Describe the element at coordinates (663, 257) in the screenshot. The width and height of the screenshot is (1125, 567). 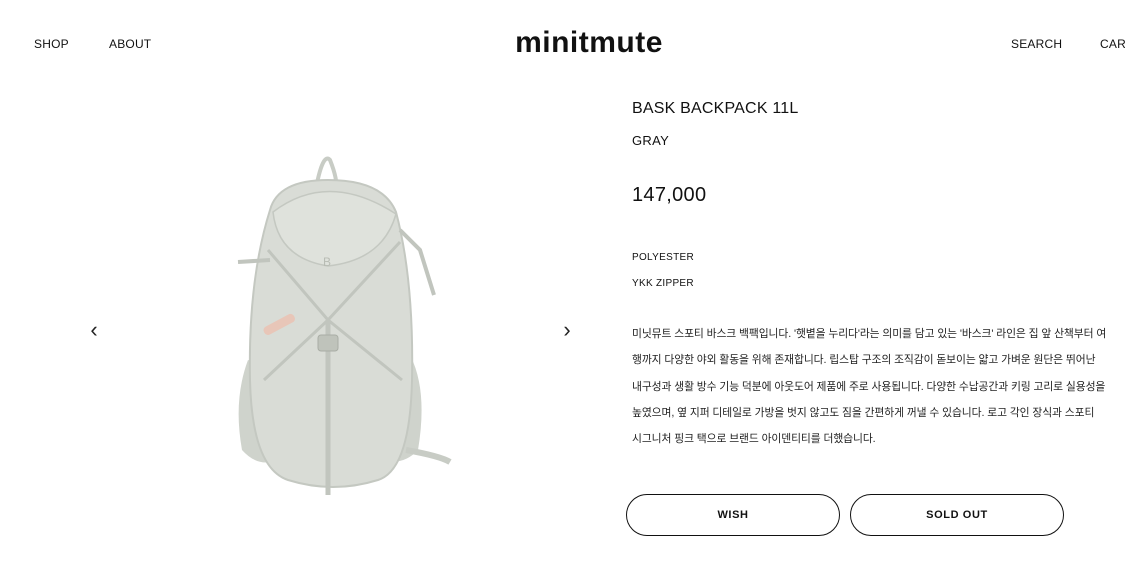
I see `spec-material: POLYESTER` at that location.